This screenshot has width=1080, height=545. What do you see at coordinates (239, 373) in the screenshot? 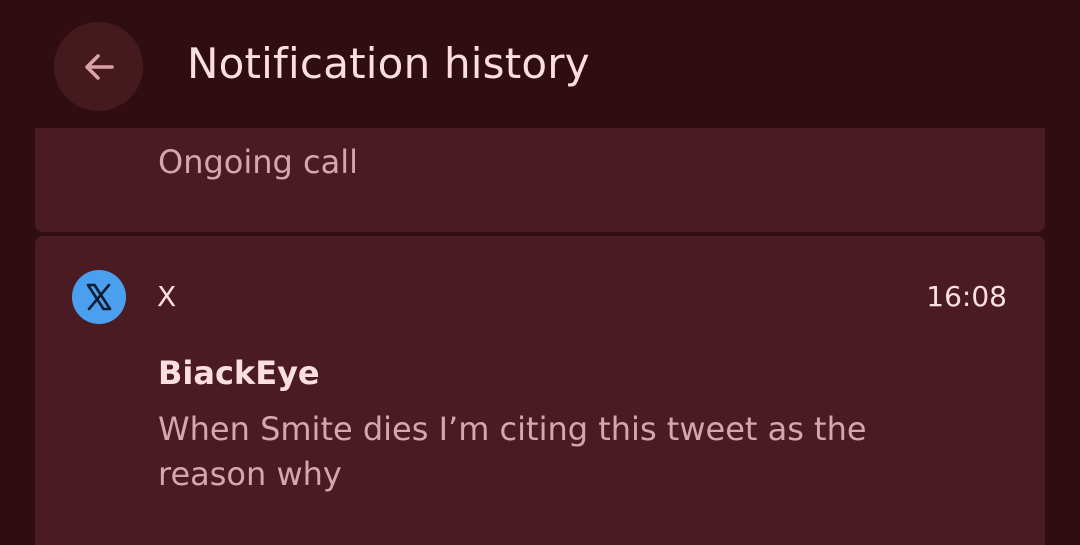
I see `notification-sender: BiackEye` at bounding box center [239, 373].